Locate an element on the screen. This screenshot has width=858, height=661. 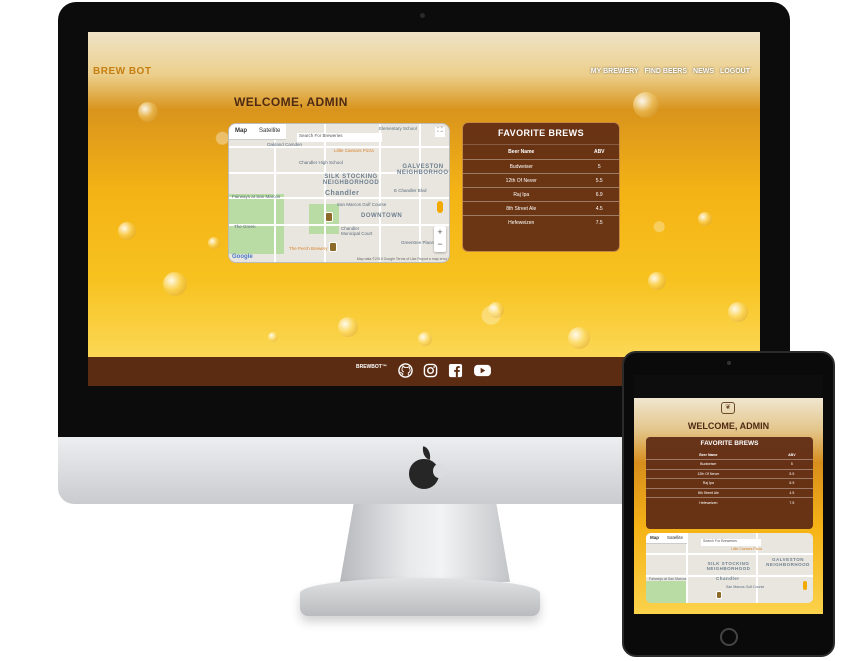
ipad-camera is located at coordinates (729, 363).